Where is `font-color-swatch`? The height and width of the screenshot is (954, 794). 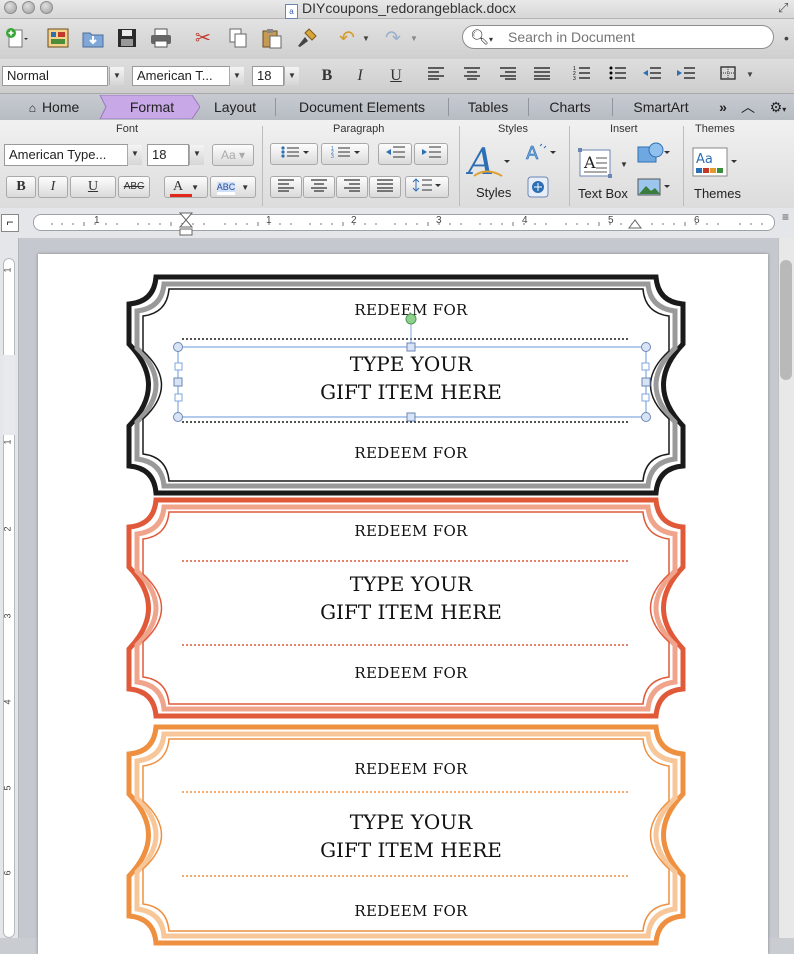 font-color-swatch is located at coordinates (181, 195).